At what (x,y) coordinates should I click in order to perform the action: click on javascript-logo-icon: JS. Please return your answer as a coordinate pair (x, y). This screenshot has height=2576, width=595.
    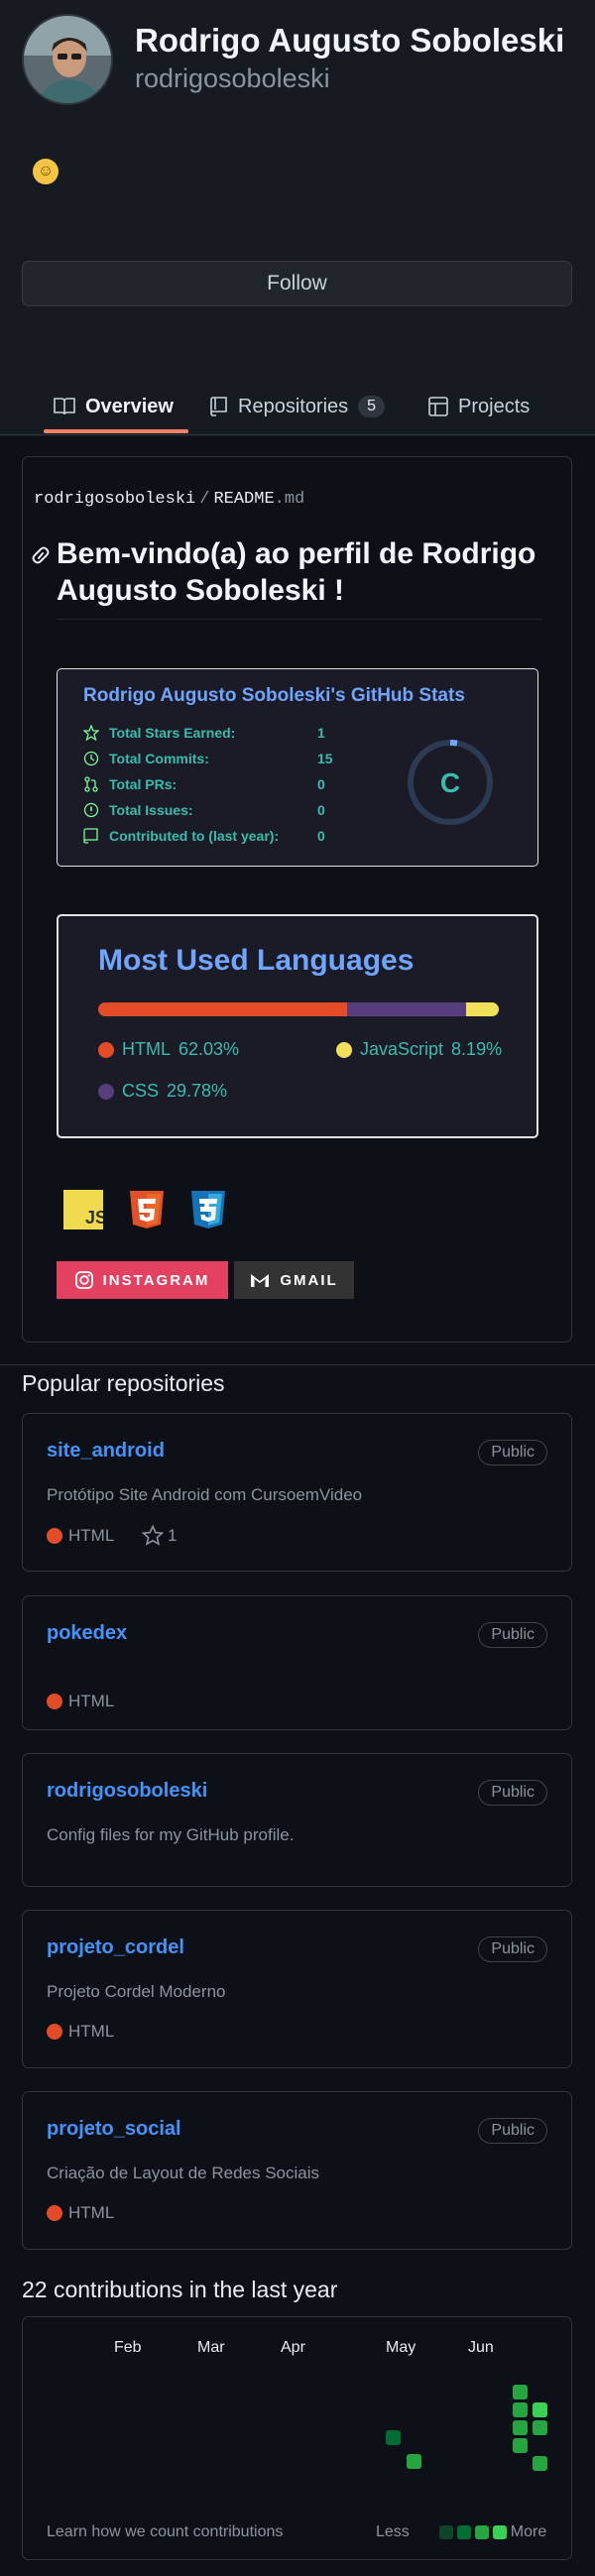
    Looking at the image, I should click on (83, 1209).